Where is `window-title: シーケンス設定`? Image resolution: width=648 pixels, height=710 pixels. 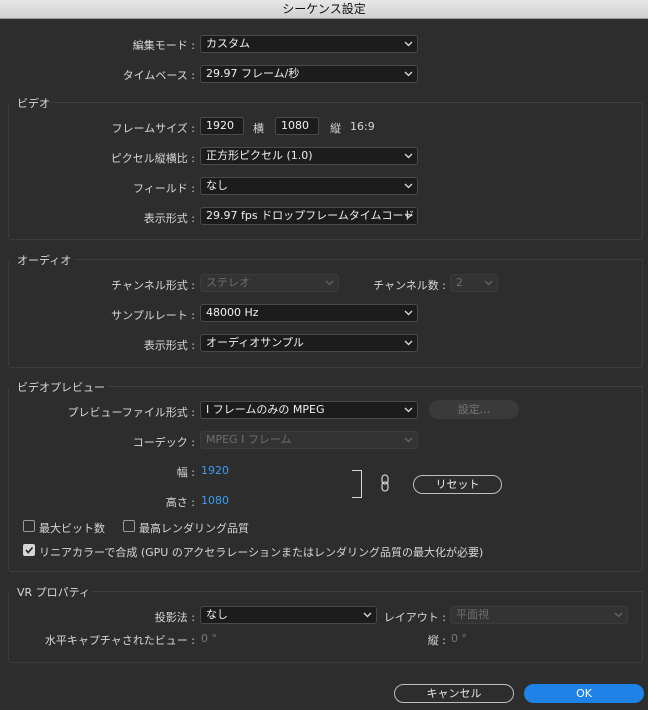 window-title: シーケンス設定 is located at coordinates (324, 9).